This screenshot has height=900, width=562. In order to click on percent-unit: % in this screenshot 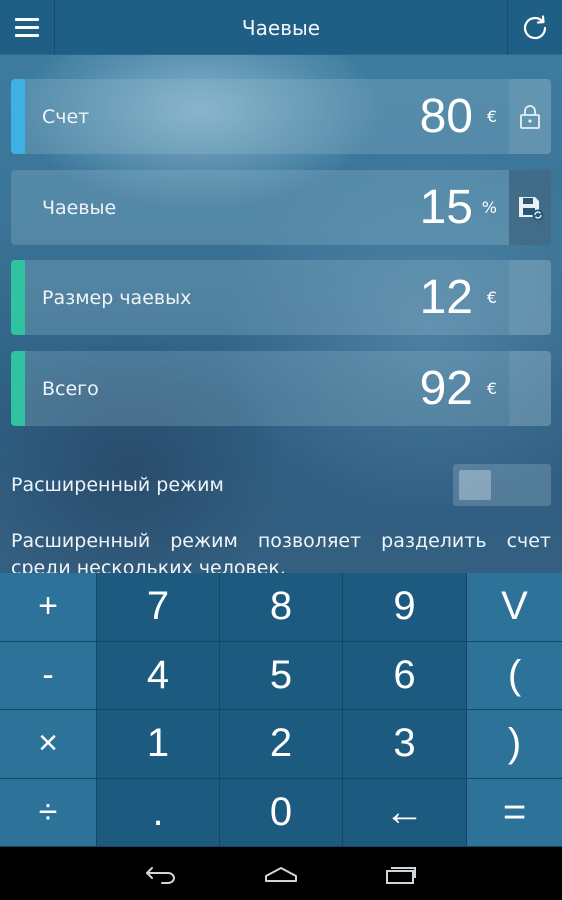, I will do `click(489, 207)`.